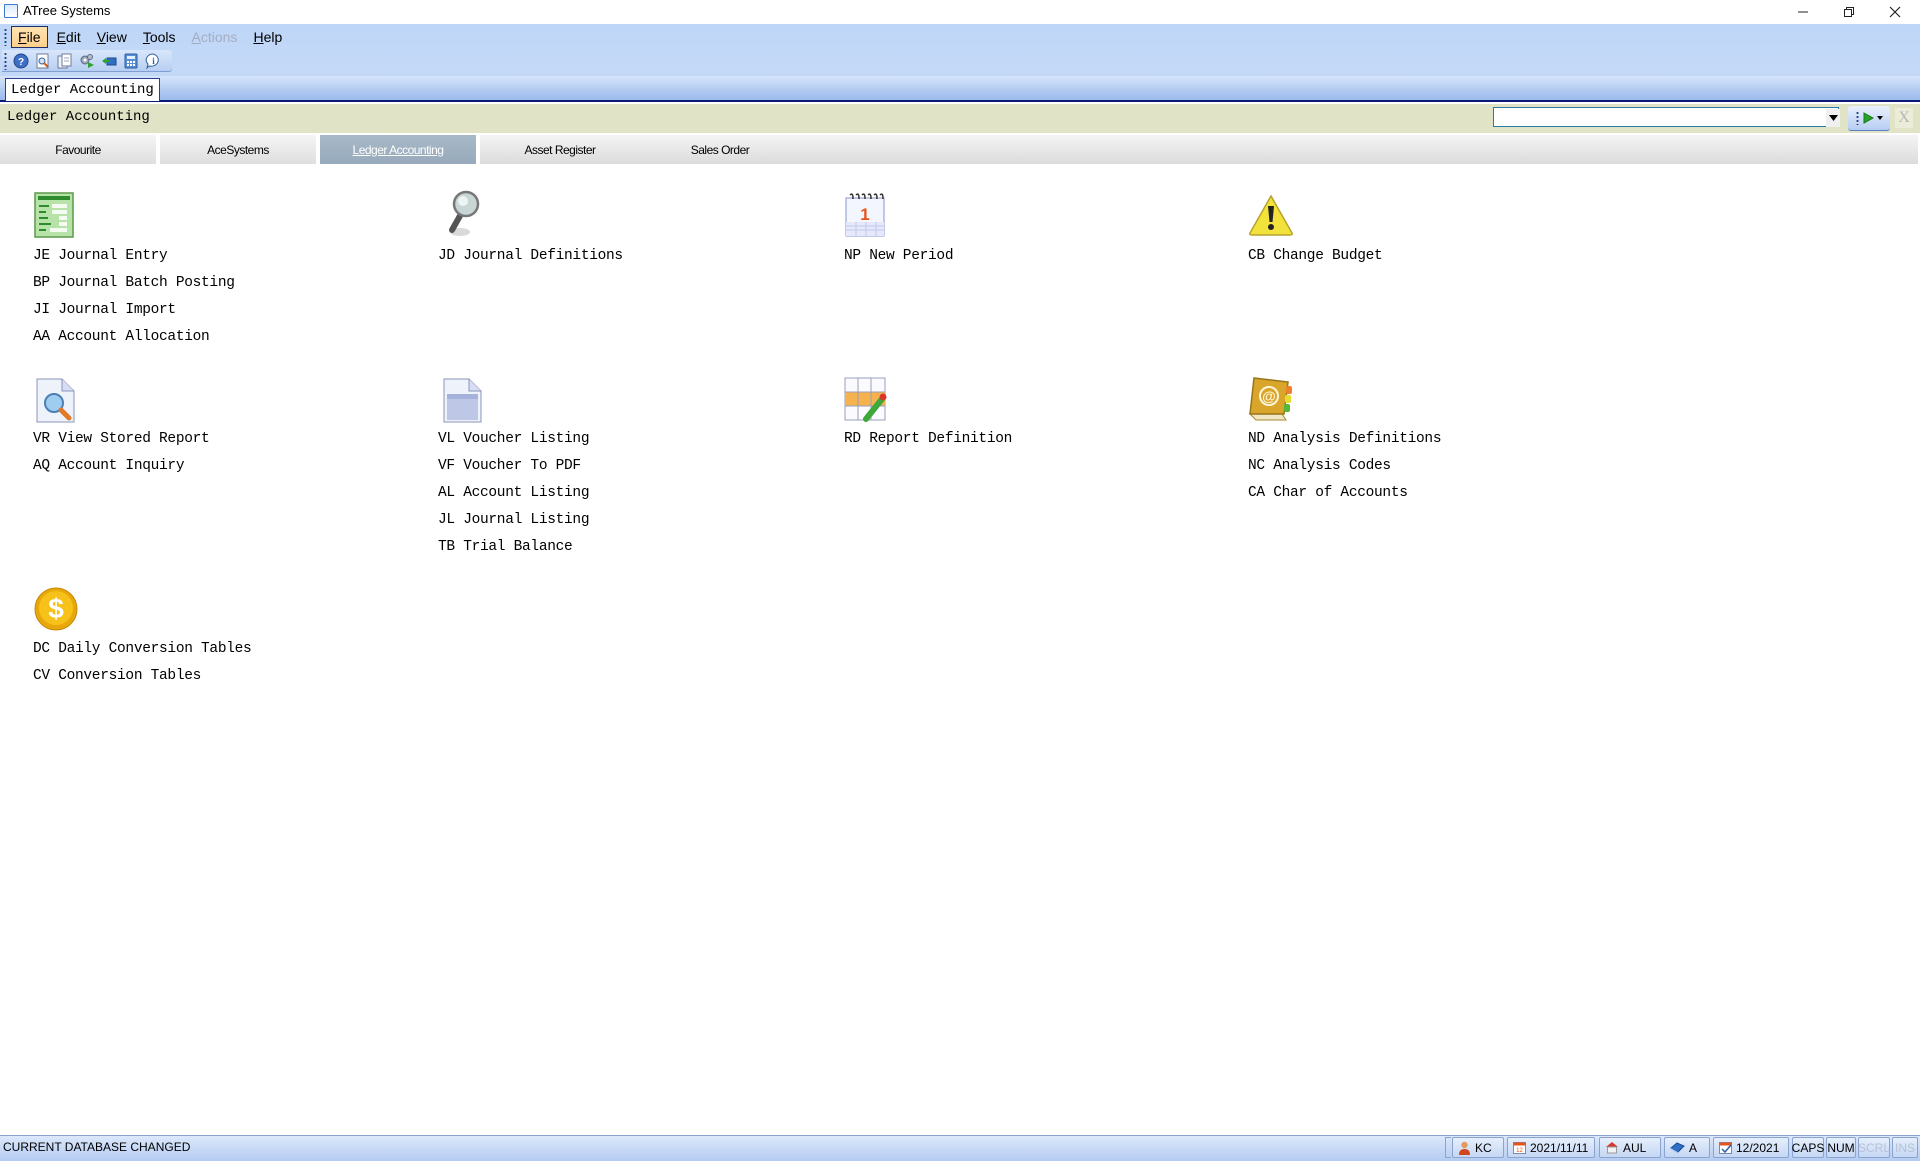  What do you see at coordinates (1874, 1147) in the screenshot?
I see `status-scrl: SCRL` at bounding box center [1874, 1147].